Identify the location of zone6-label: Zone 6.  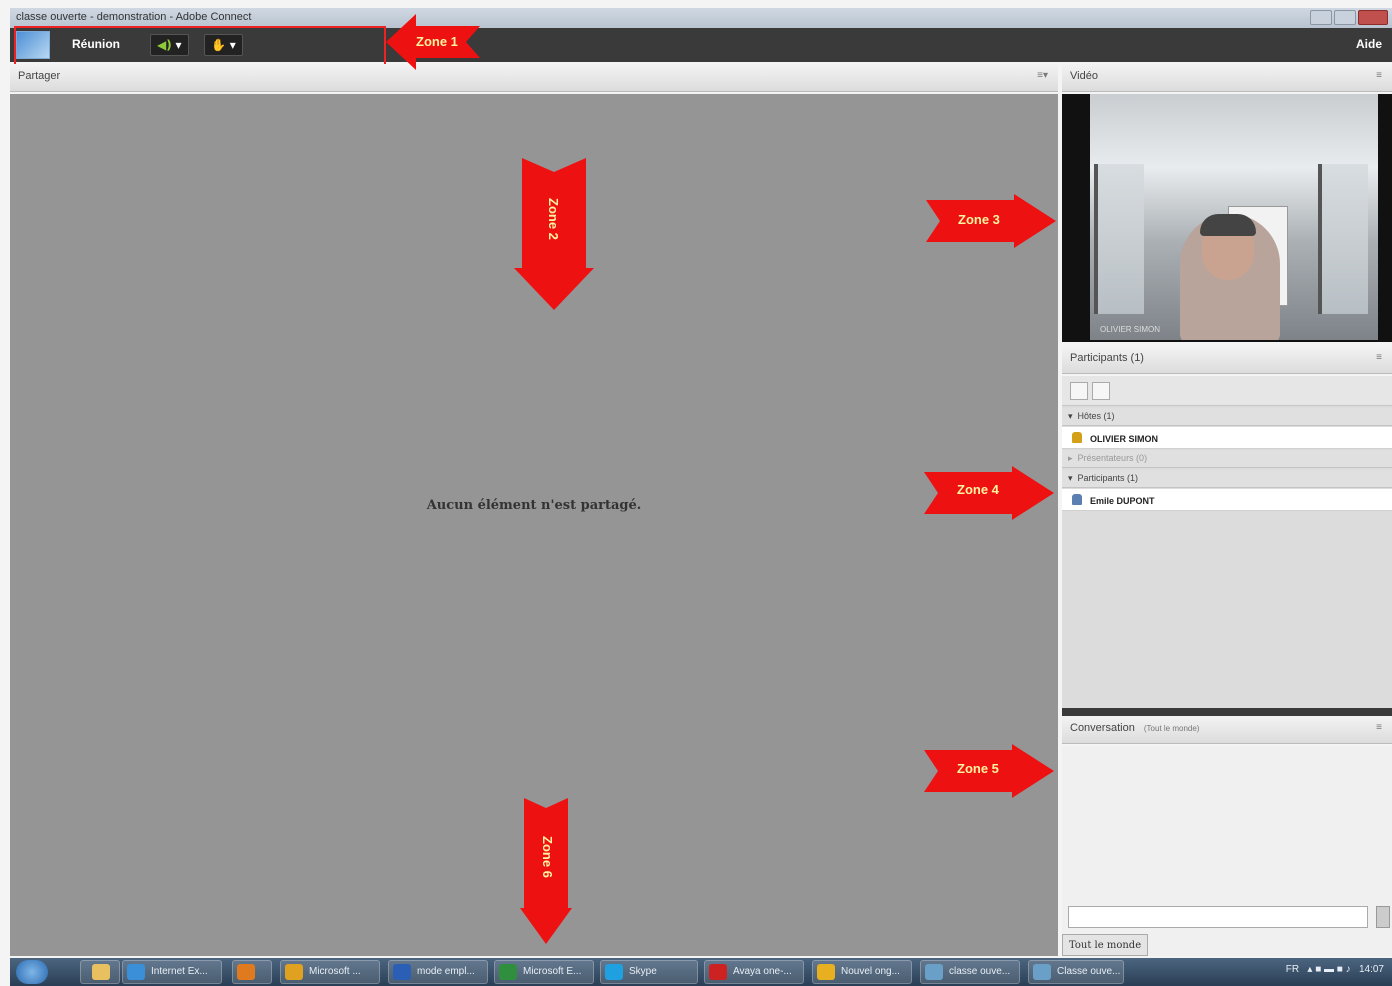
(547, 857).